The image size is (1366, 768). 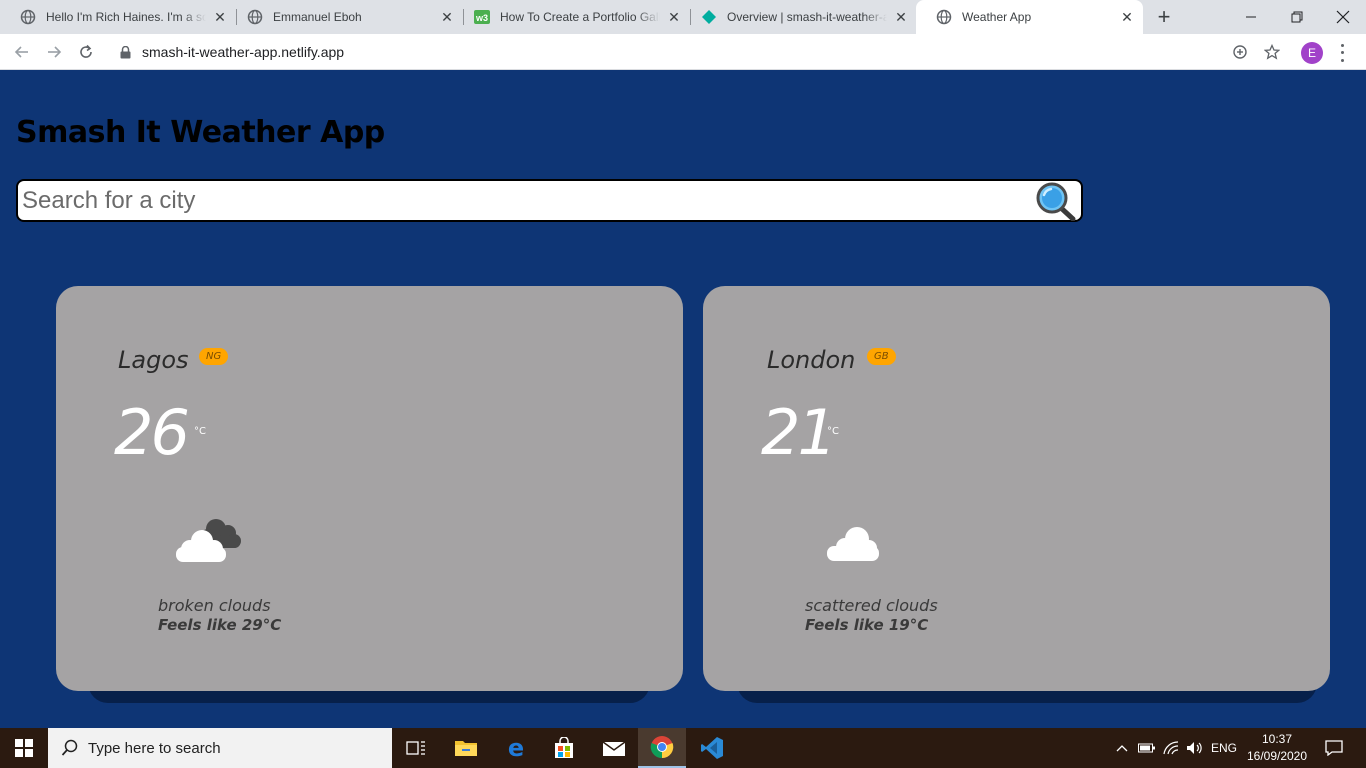 What do you see at coordinates (1334, 748) in the screenshot?
I see `notifications-icon` at bounding box center [1334, 748].